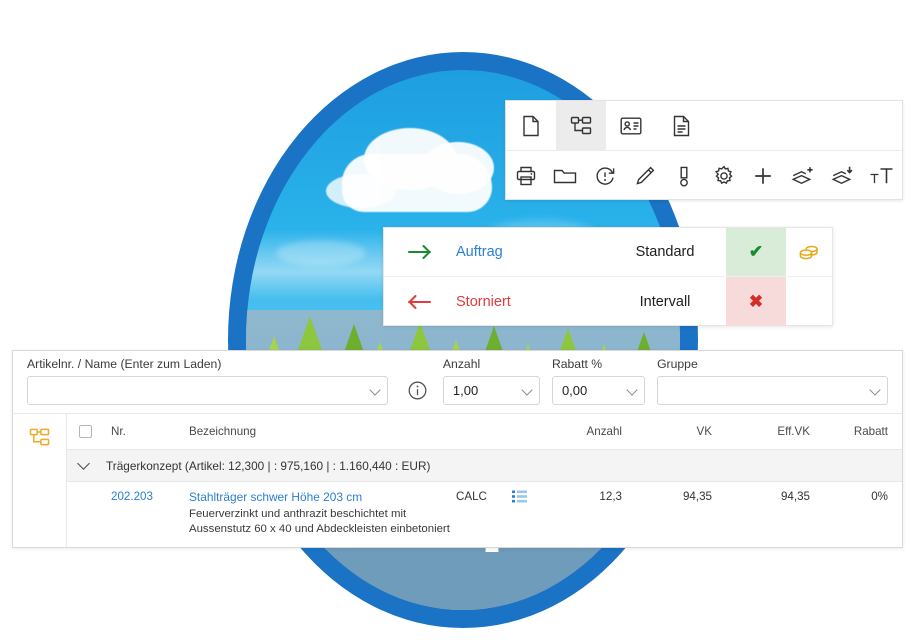 The width and height of the screenshot is (923, 640). I want to click on select-all-checkbox, so click(89, 431).